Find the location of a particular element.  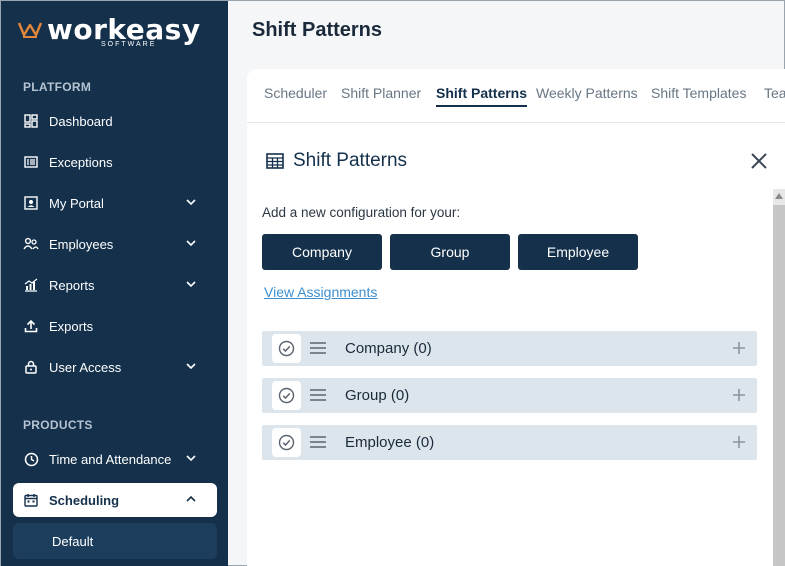

sidebar-item-user-access: User Access is located at coordinates (115, 367).